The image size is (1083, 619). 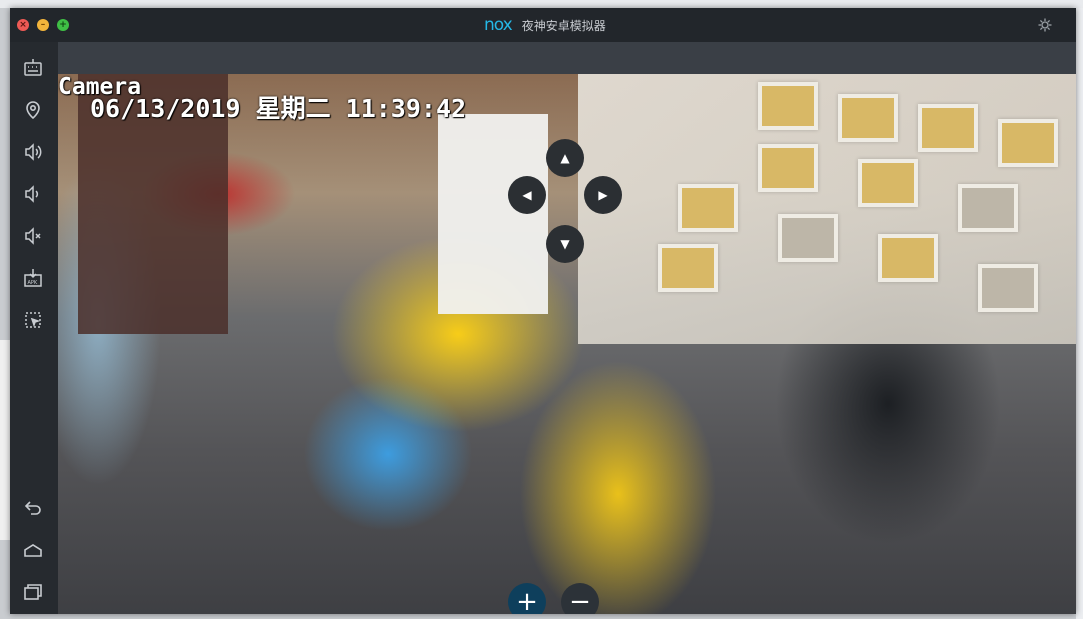 I want to click on maximize-button: +, so click(x=63, y=25).